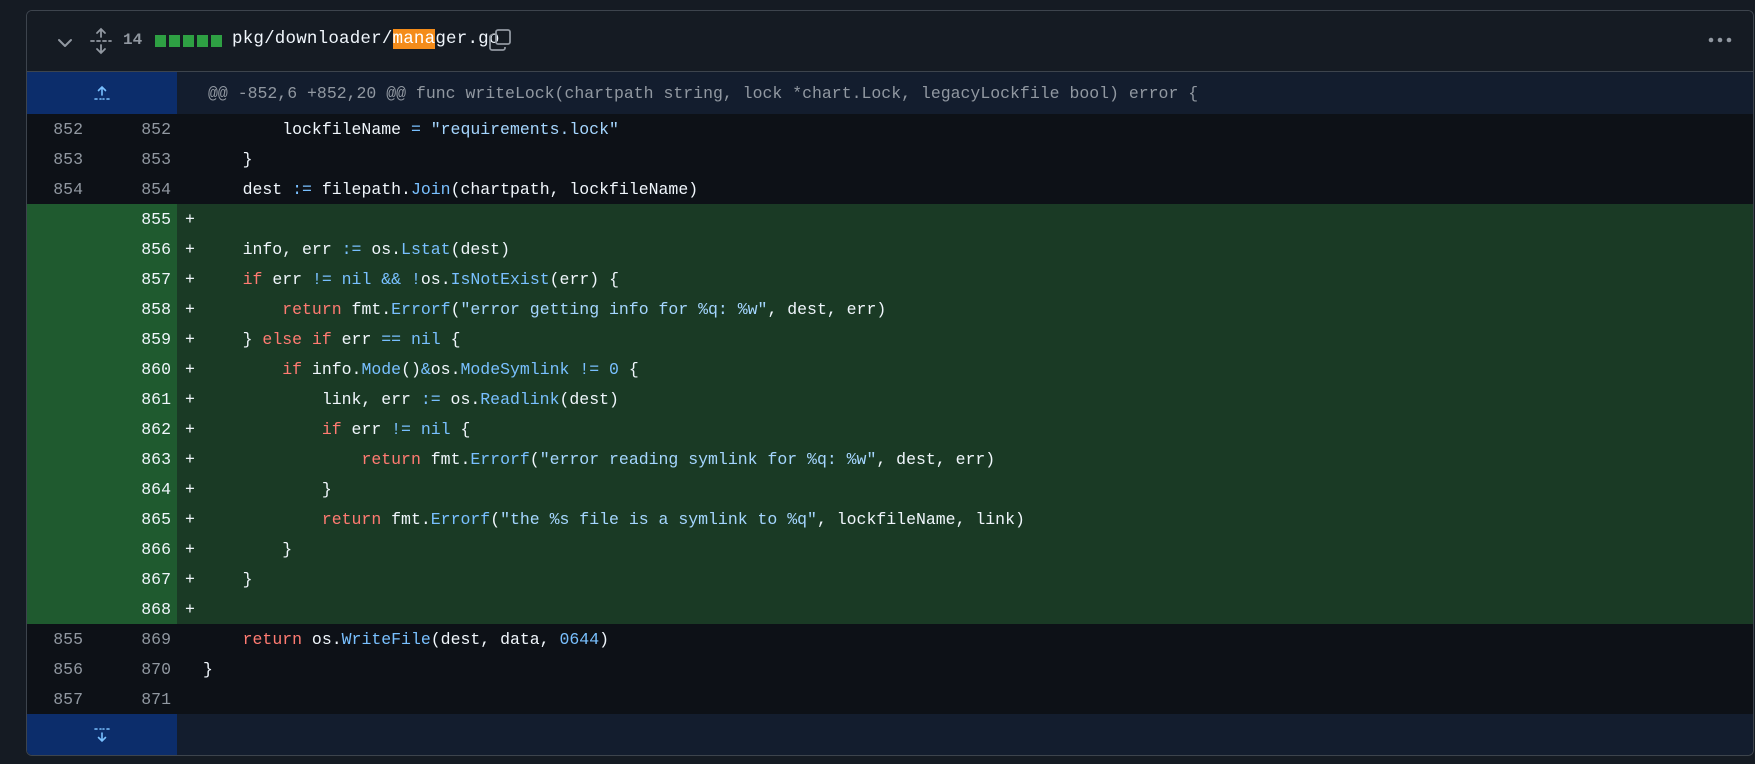 The height and width of the screenshot is (764, 1755). Describe the element at coordinates (415, 129) in the screenshot. I see `code-token: =` at that location.